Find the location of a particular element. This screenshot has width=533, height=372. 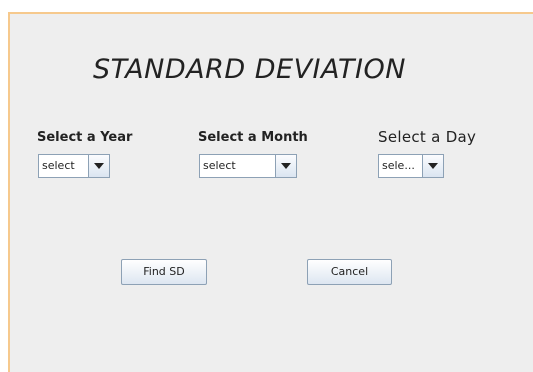

month-label: Select a Month is located at coordinates (253, 137).